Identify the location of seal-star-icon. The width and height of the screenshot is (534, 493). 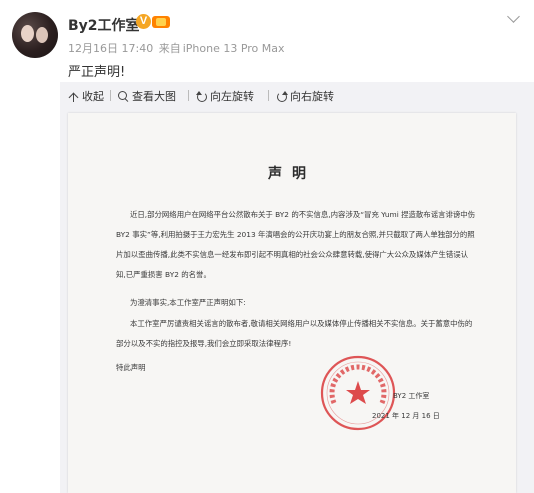
(358, 392).